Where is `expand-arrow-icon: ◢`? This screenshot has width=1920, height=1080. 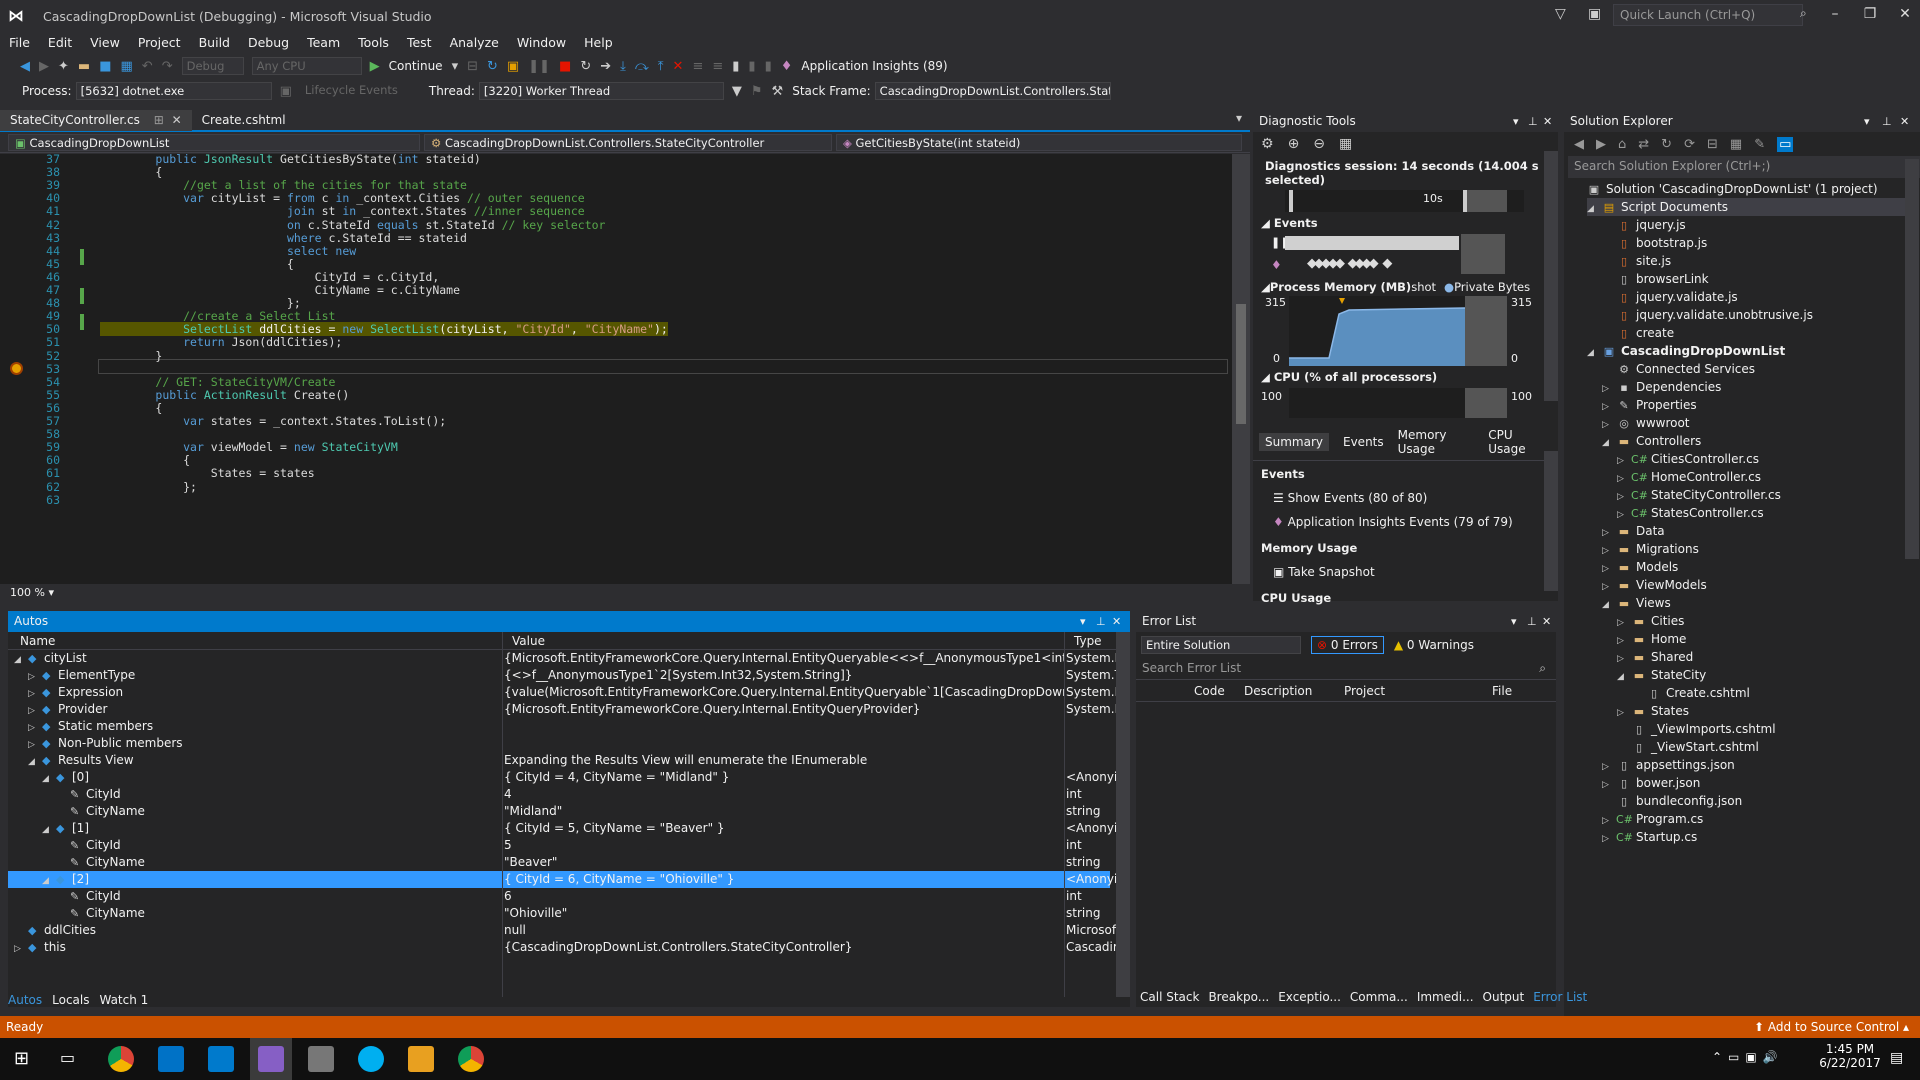 expand-arrow-icon: ◢ is located at coordinates (1624, 677).